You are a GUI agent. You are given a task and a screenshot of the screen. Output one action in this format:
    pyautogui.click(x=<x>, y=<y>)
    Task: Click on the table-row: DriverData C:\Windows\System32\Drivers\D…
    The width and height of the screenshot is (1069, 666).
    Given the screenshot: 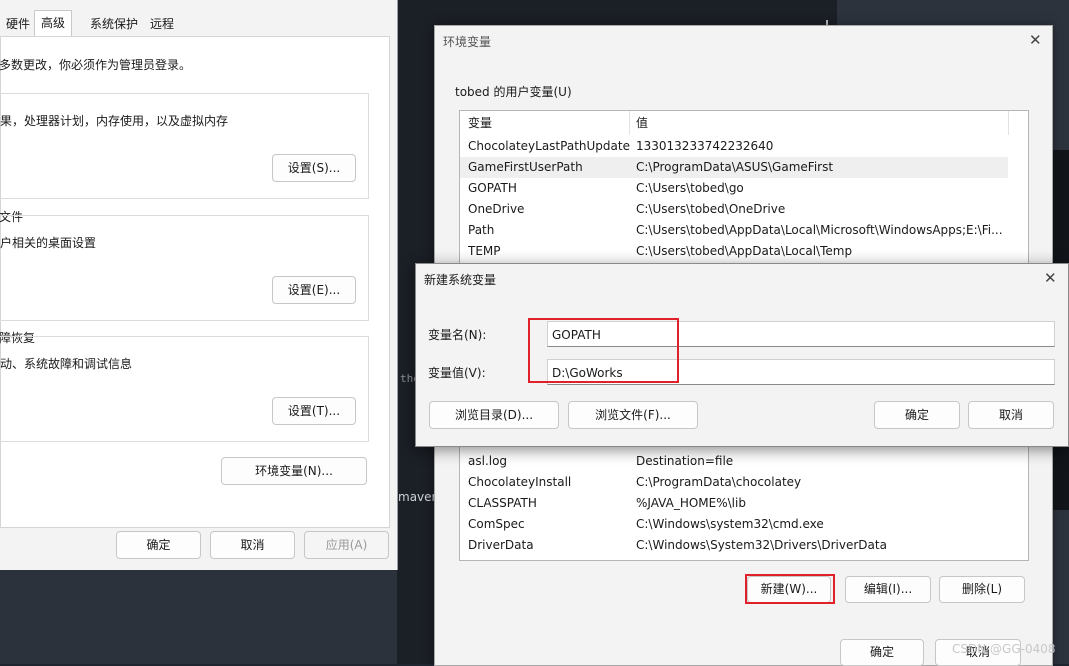 What is the action you would take?
    pyautogui.click(x=744, y=545)
    